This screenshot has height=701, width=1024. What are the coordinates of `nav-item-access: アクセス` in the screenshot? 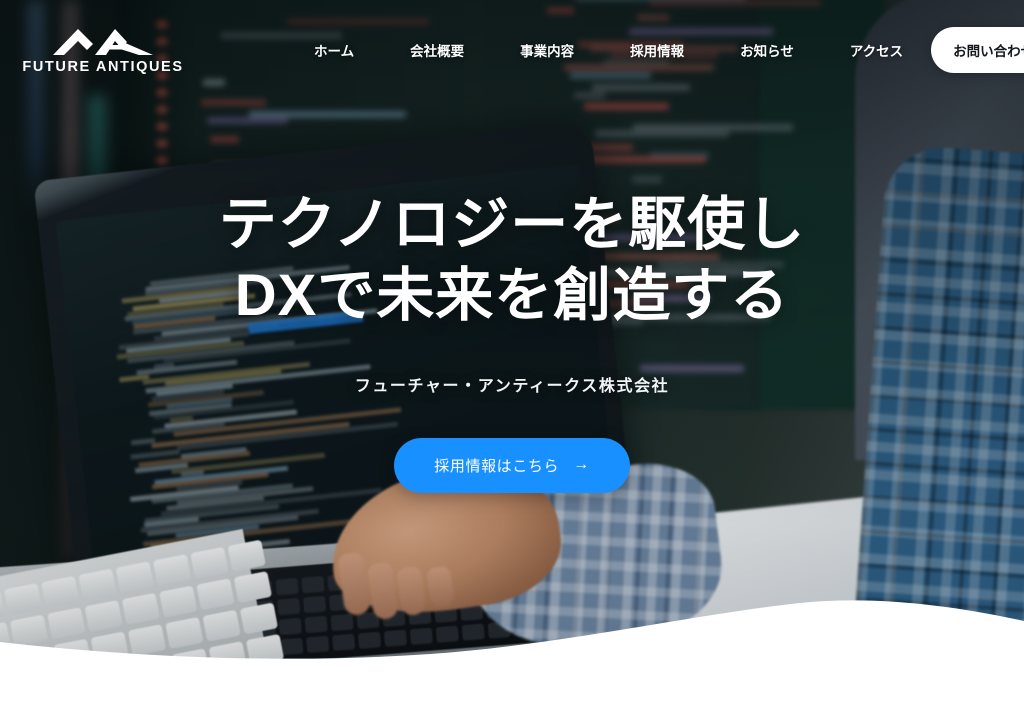 It's located at (876, 50).